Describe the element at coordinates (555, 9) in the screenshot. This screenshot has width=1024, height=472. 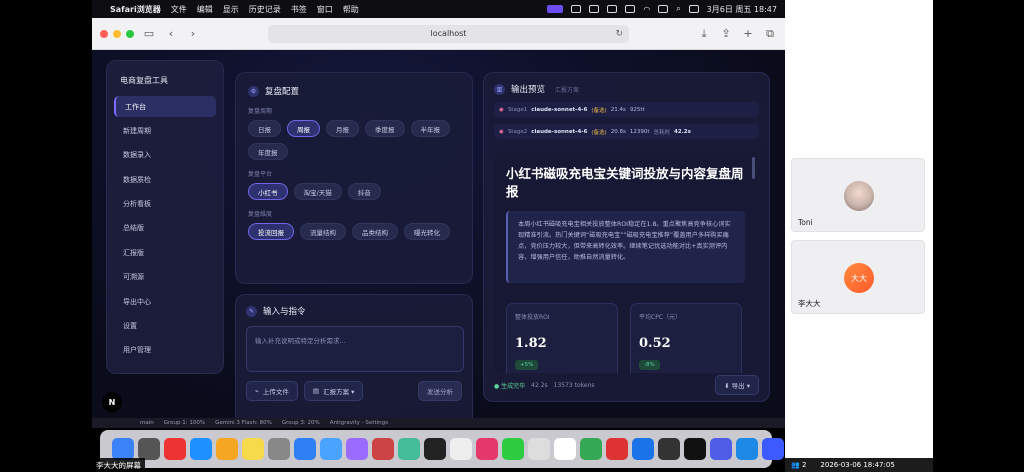
I see `screen-share-icon` at that location.